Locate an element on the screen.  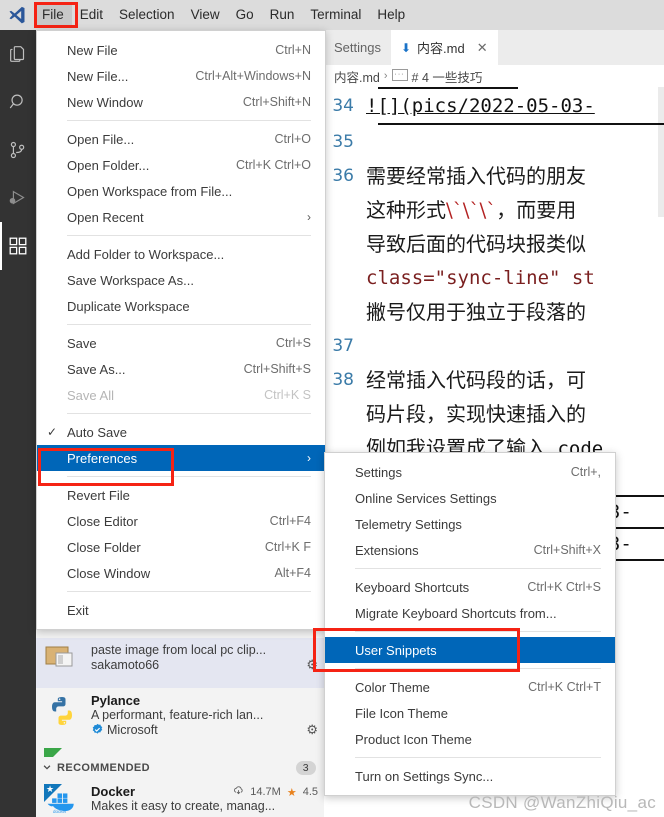
line-number: 37 is located at coordinates (343, 346).